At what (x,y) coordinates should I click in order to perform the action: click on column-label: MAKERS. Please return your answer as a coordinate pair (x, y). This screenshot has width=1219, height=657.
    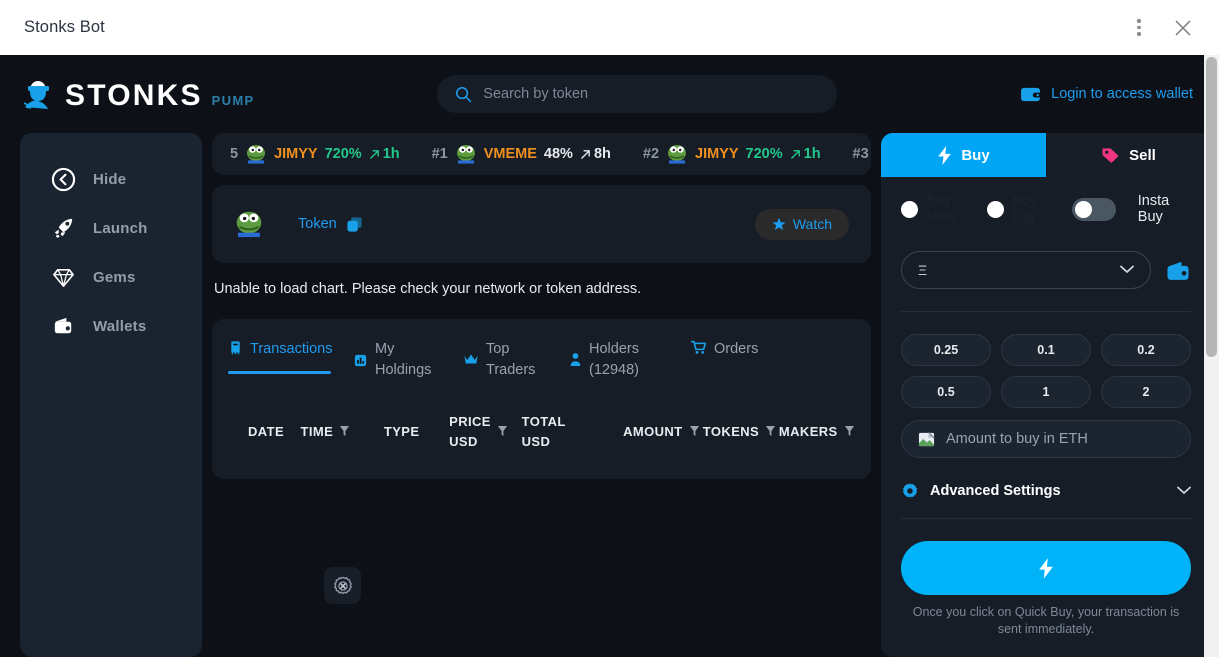
    Looking at the image, I should click on (808, 432).